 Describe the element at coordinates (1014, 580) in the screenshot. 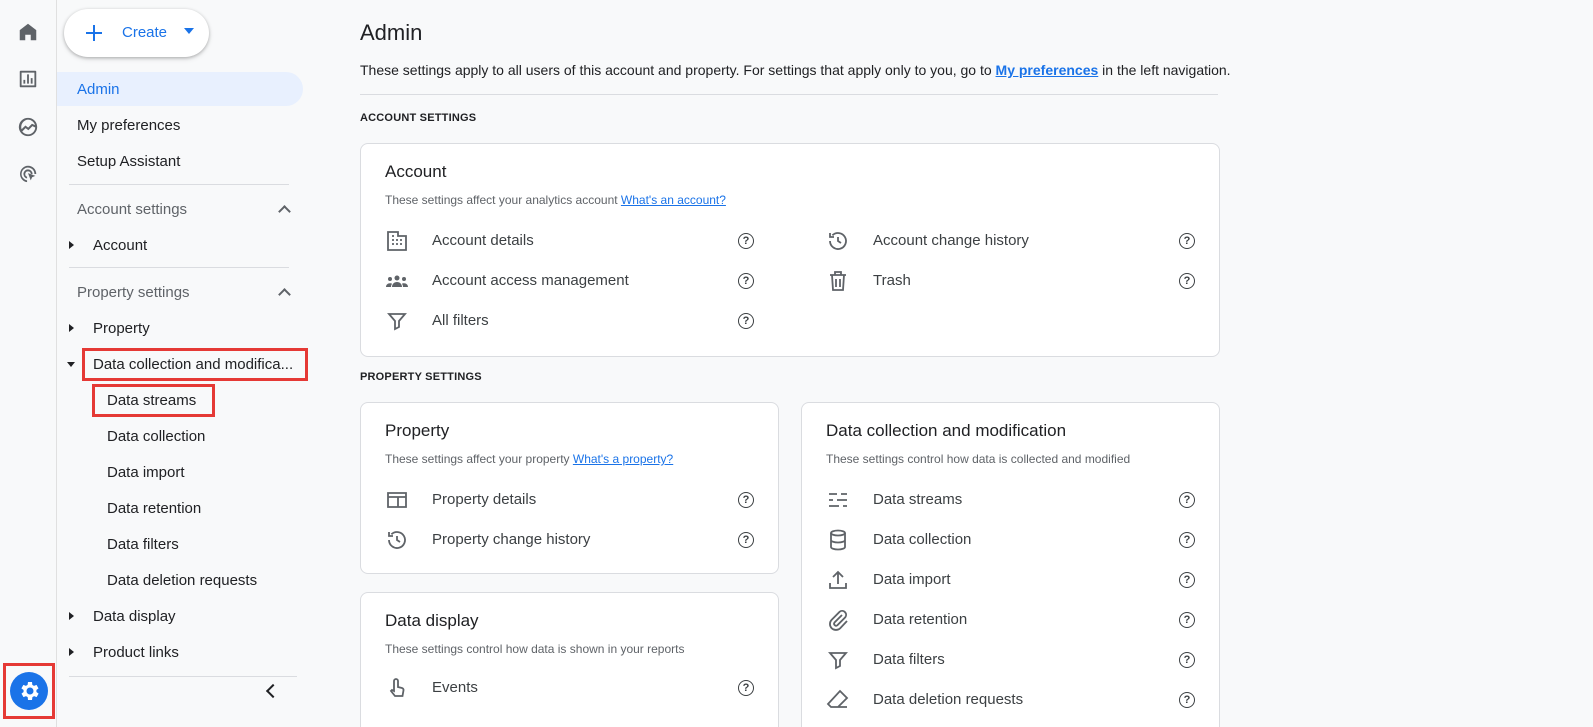

I see `data-import-row: Data import ?` at that location.